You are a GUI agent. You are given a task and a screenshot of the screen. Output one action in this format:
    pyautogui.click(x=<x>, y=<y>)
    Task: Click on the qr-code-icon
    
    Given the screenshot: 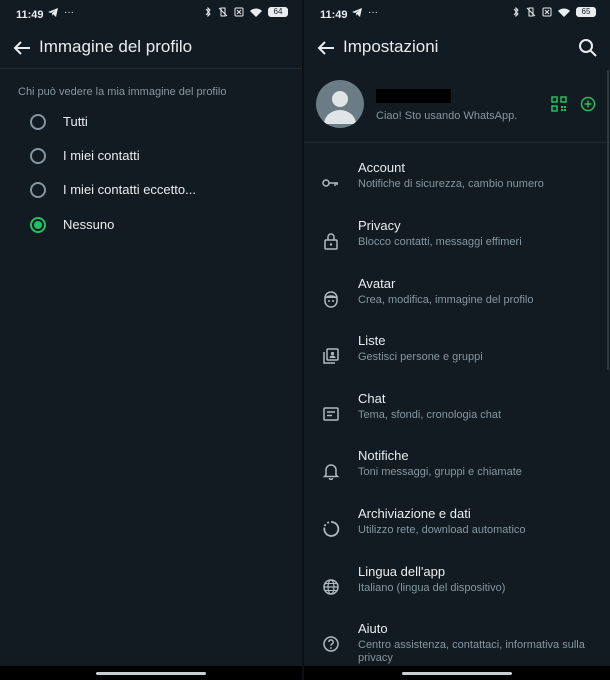 What is the action you would take?
    pyautogui.click(x=559, y=104)
    